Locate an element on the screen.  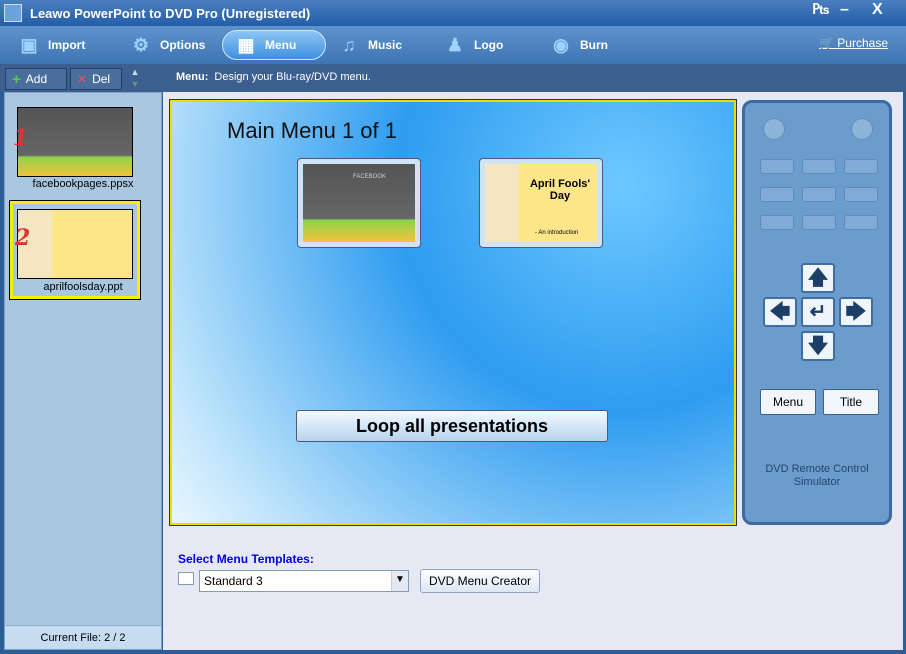
add-button: + Add is located at coordinates (36, 79).